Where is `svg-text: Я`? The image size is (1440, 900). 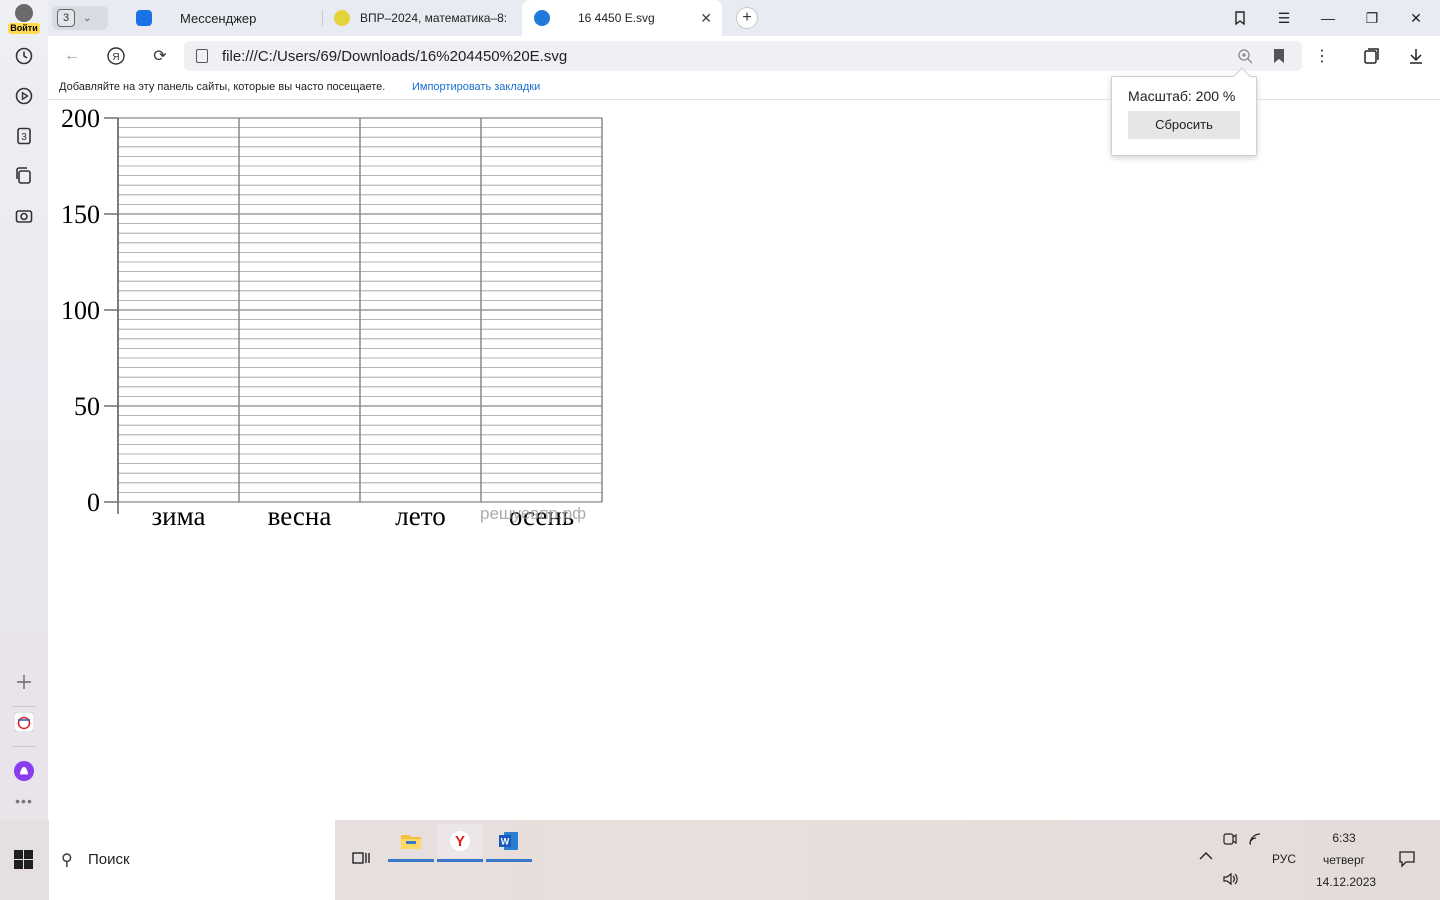 svg-text: Я is located at coordinates (115, 57).